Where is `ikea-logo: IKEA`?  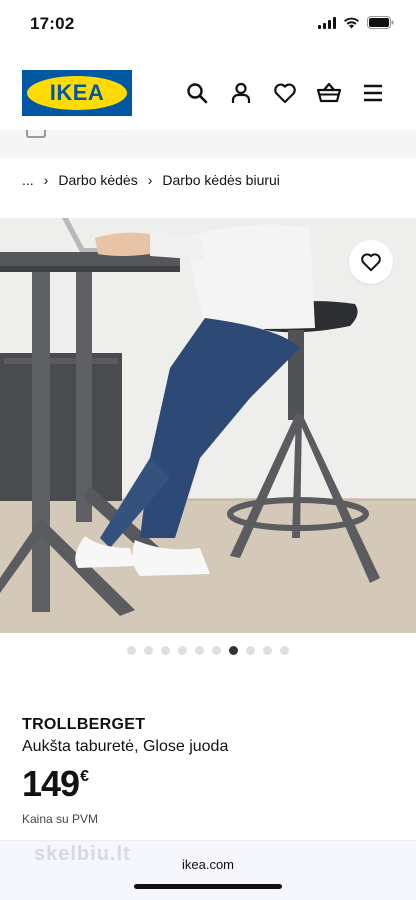 ikea-logo: IKEA is located at coordinates (77, 93).